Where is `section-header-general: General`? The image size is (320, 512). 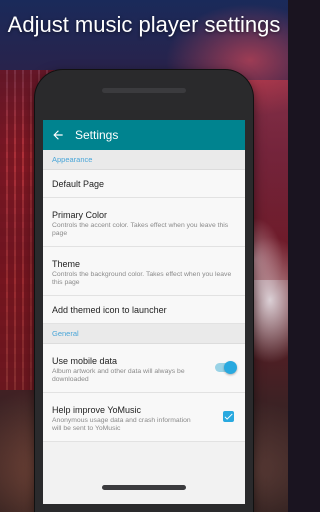 section-header-general: General is located at coordinates (144, 334).